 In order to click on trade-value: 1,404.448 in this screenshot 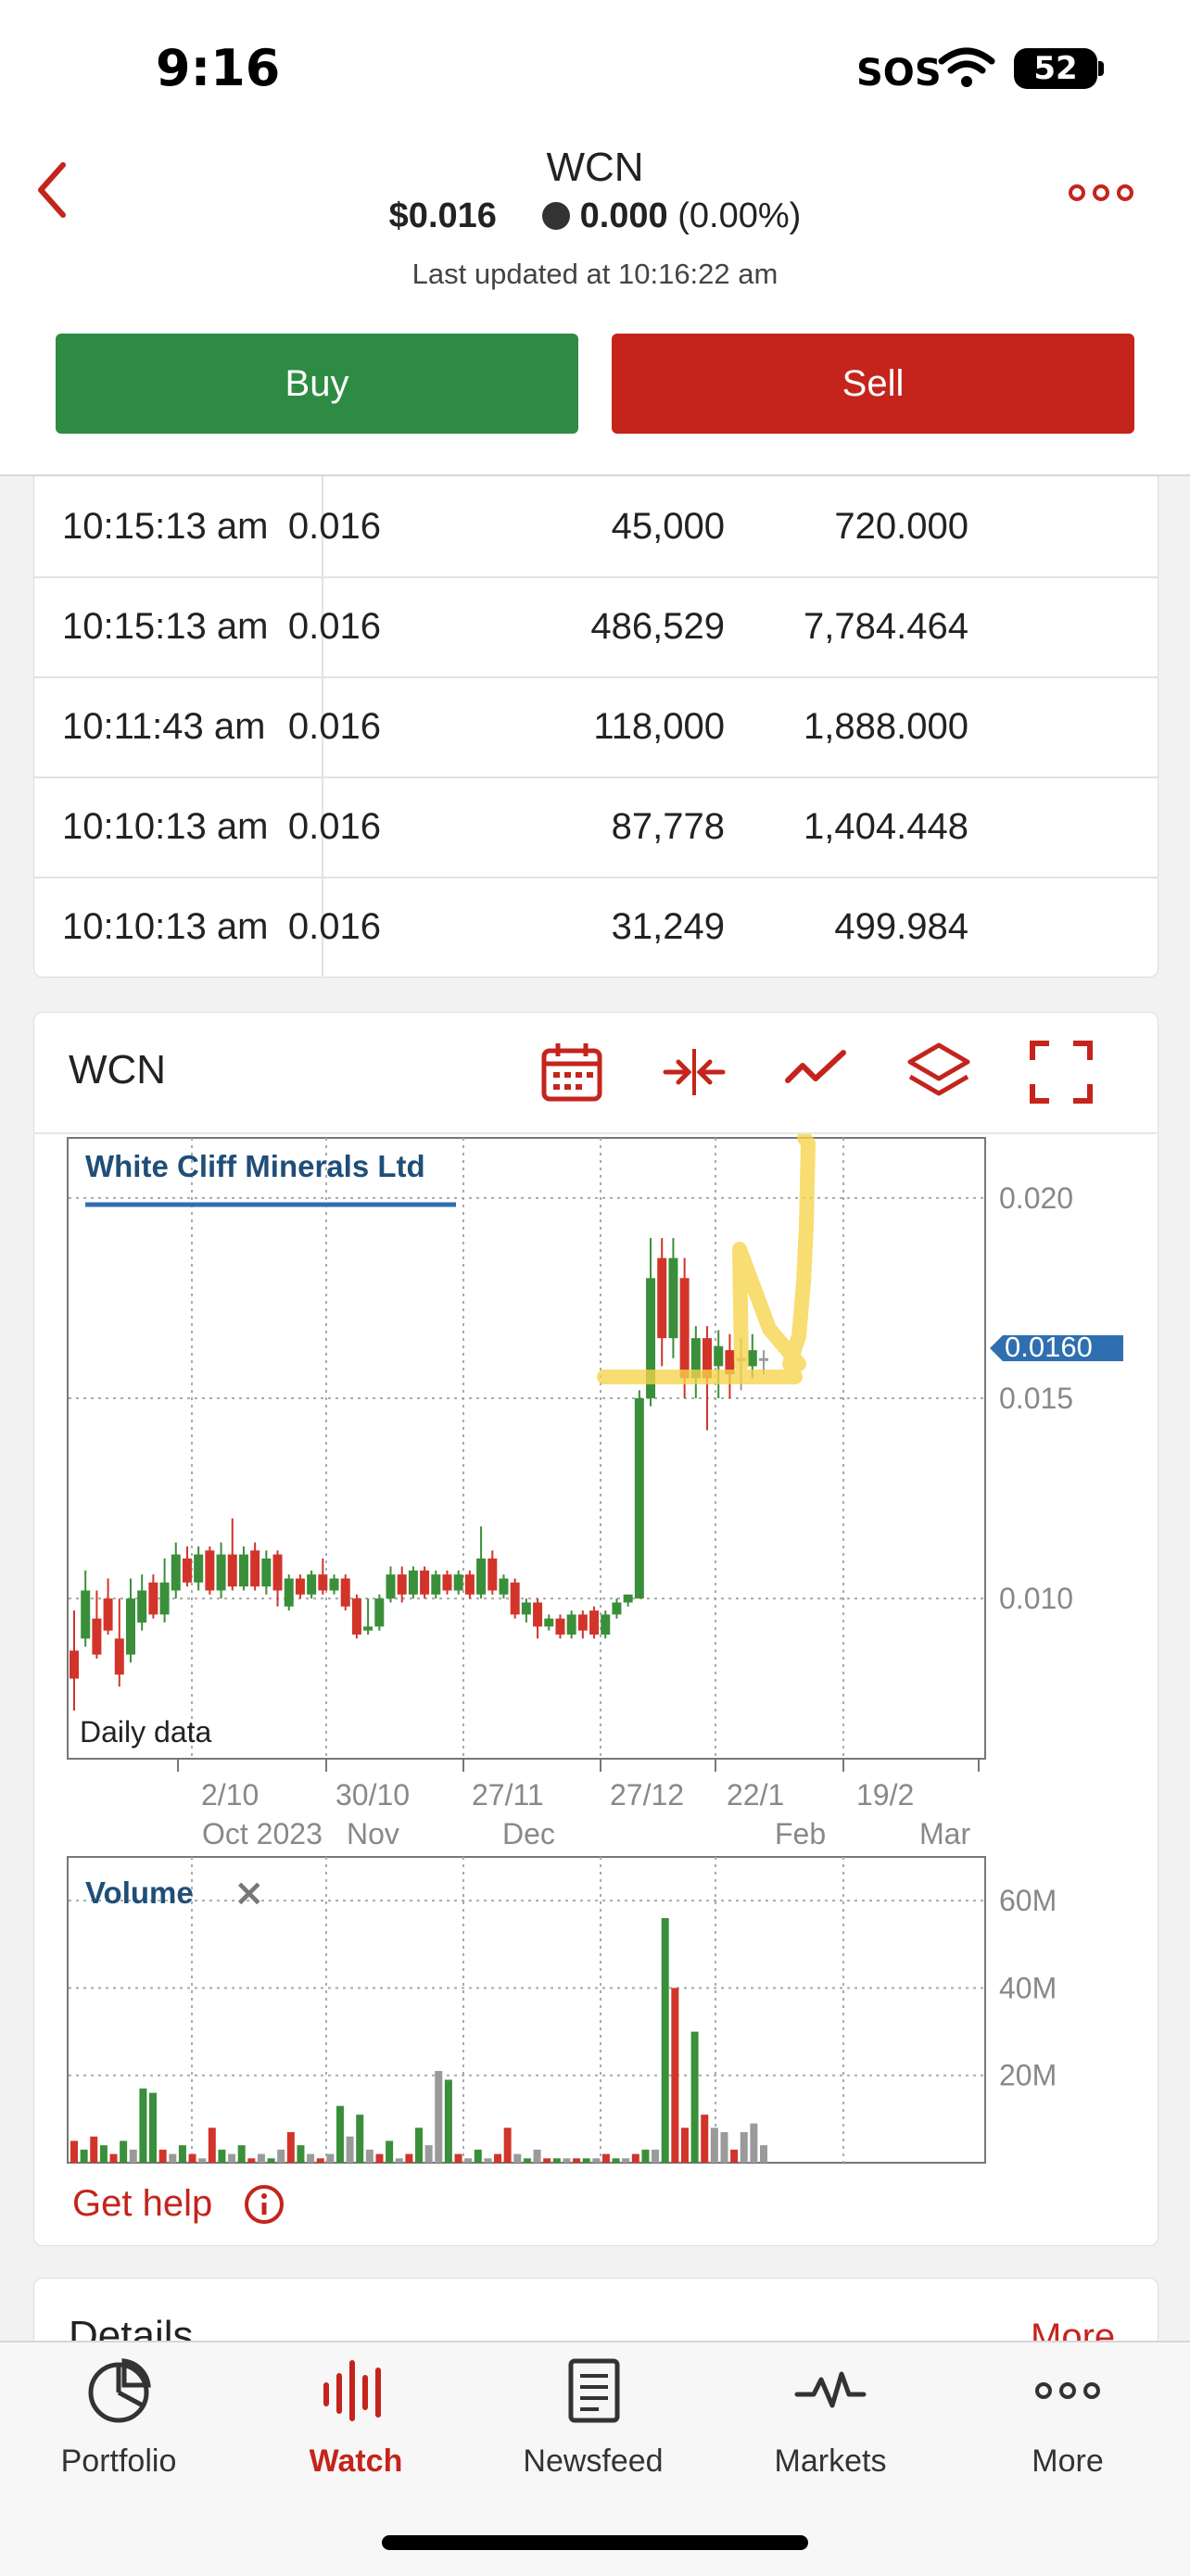, I will do `click(886, 826)`.